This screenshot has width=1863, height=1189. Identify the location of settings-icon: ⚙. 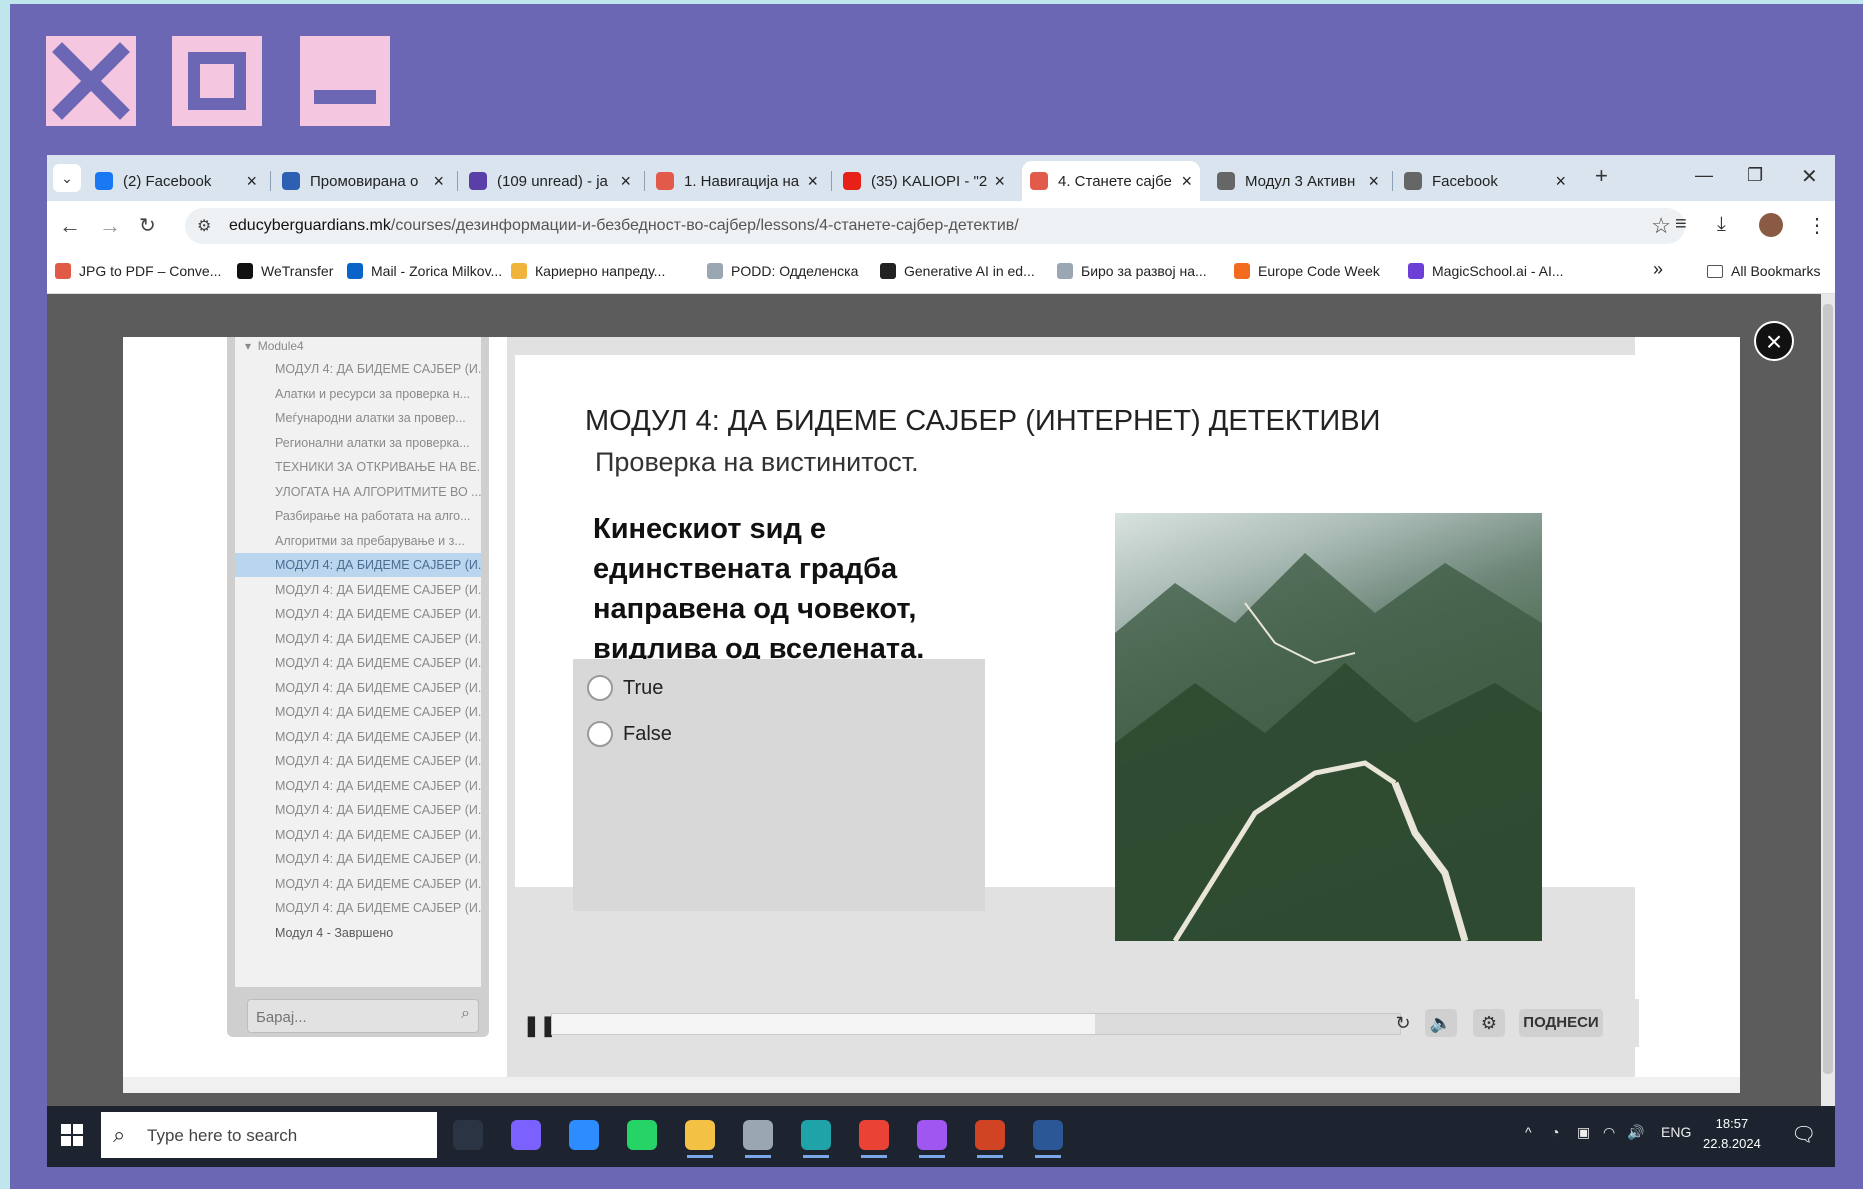
(1489, 1023).